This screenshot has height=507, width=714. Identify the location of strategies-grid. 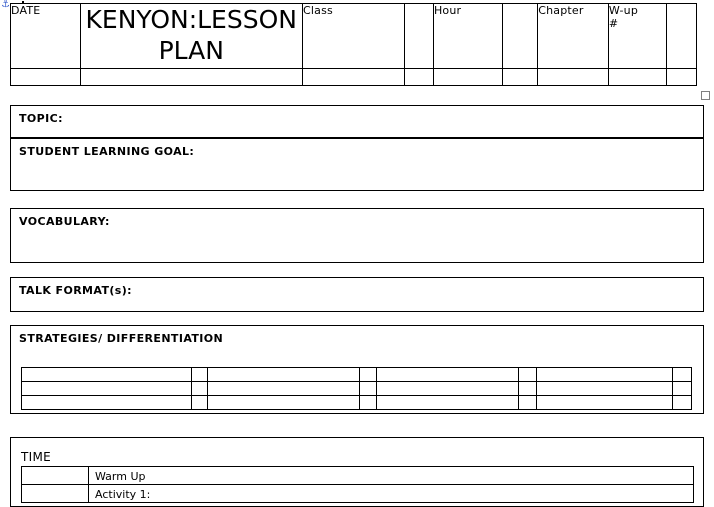
(356, 388).